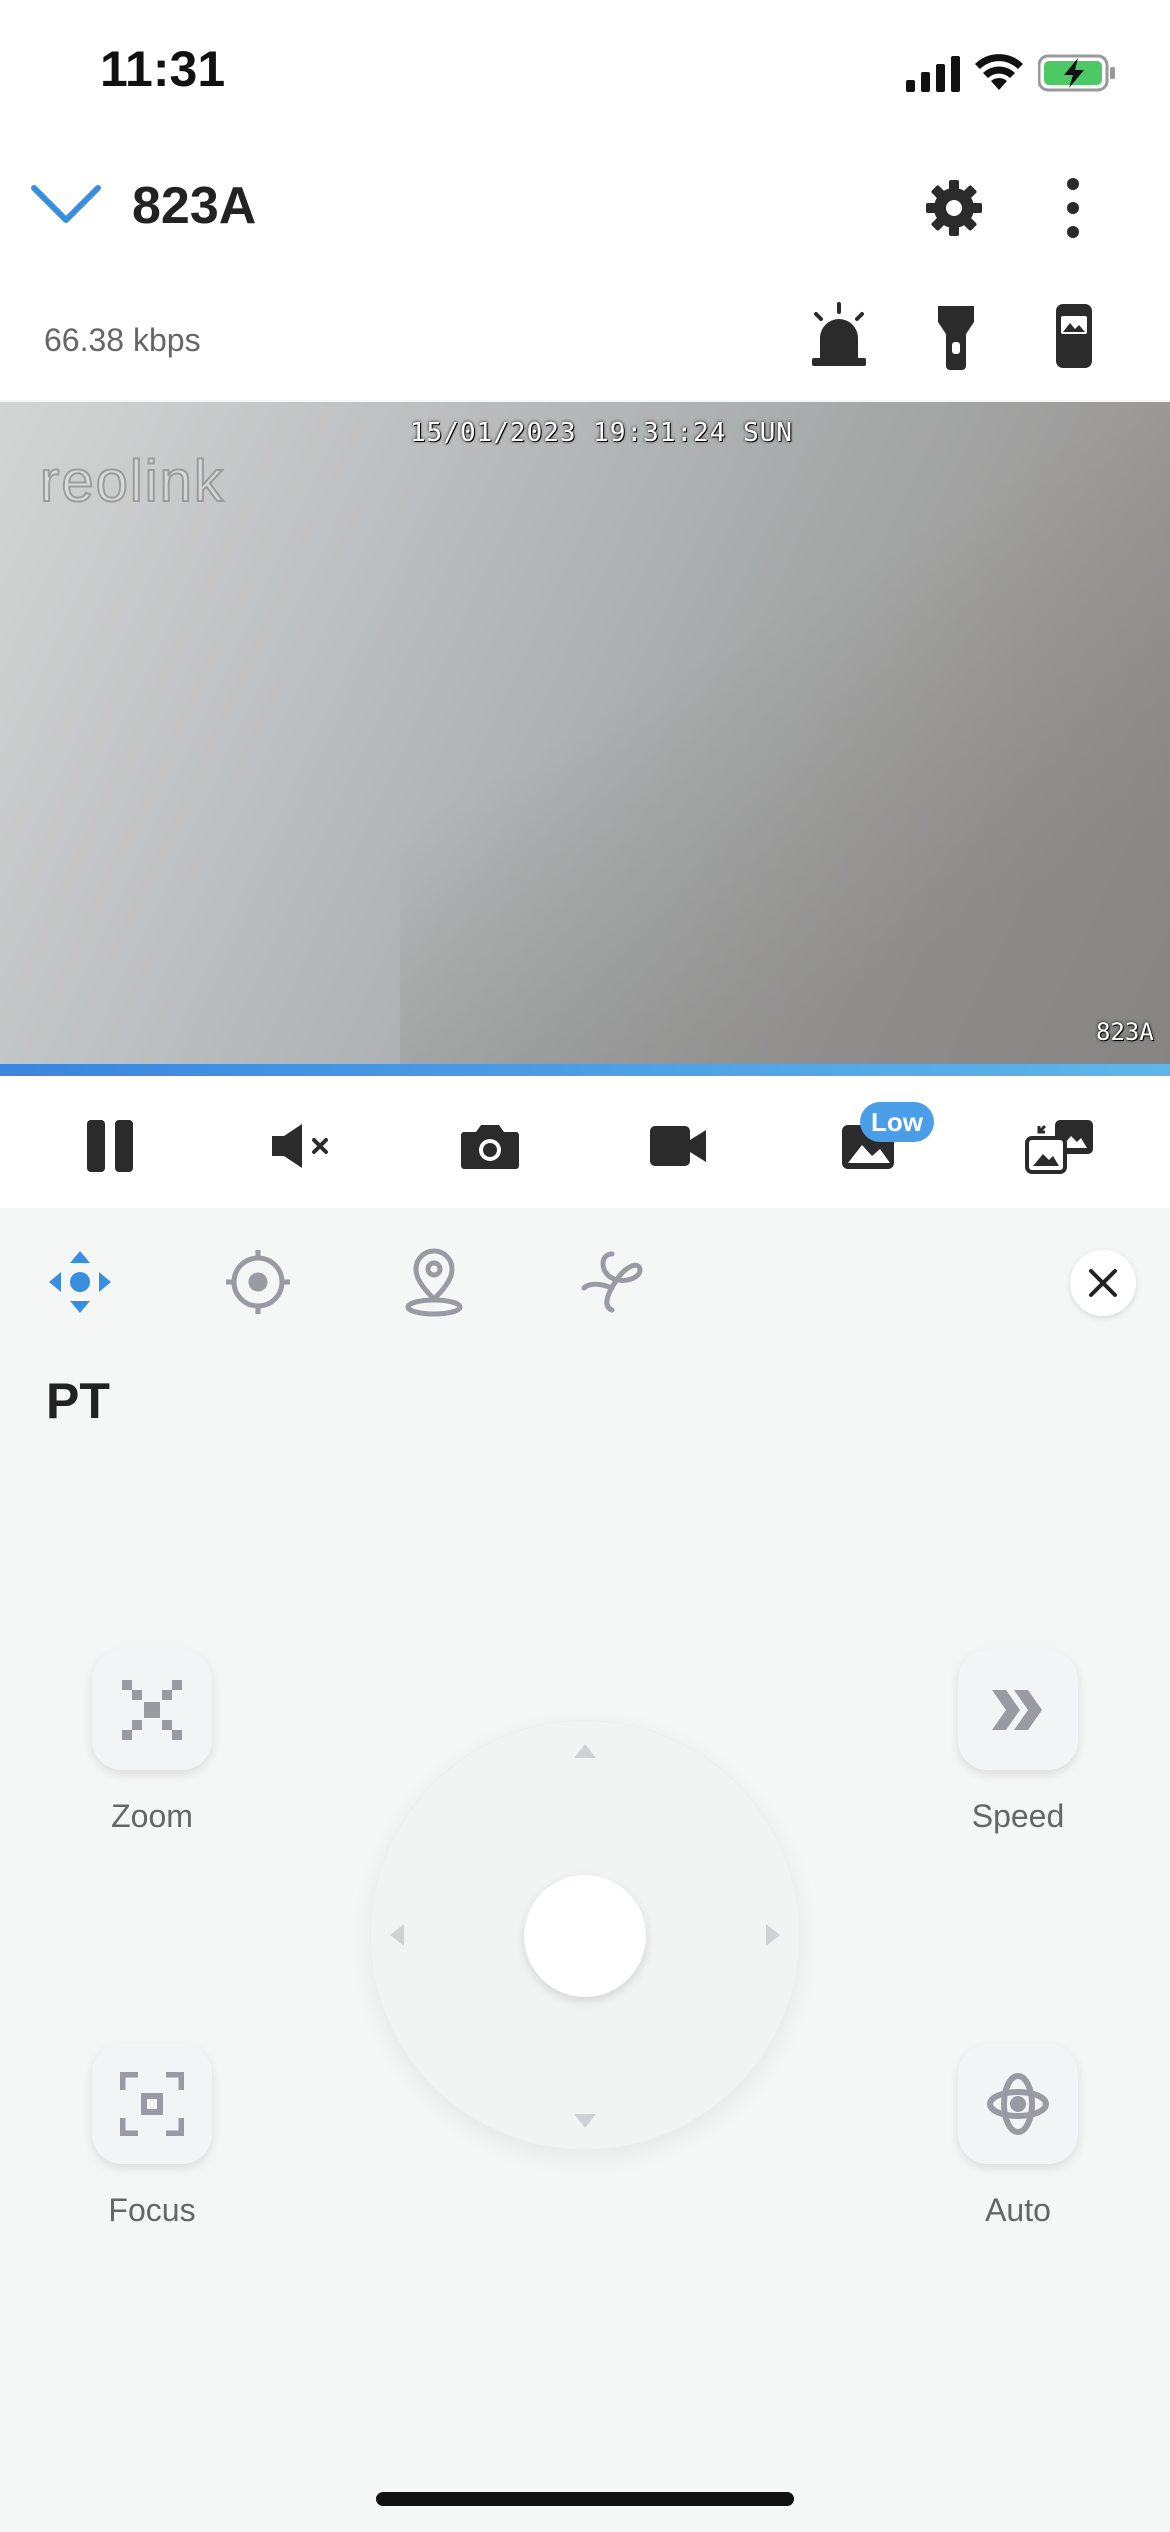 Image resolution: width=1170 pixels, height=2532 pixels. Describe the element at coordinates (152, 2210) in the screenshot. I see `focus-label: Focus` at that location.